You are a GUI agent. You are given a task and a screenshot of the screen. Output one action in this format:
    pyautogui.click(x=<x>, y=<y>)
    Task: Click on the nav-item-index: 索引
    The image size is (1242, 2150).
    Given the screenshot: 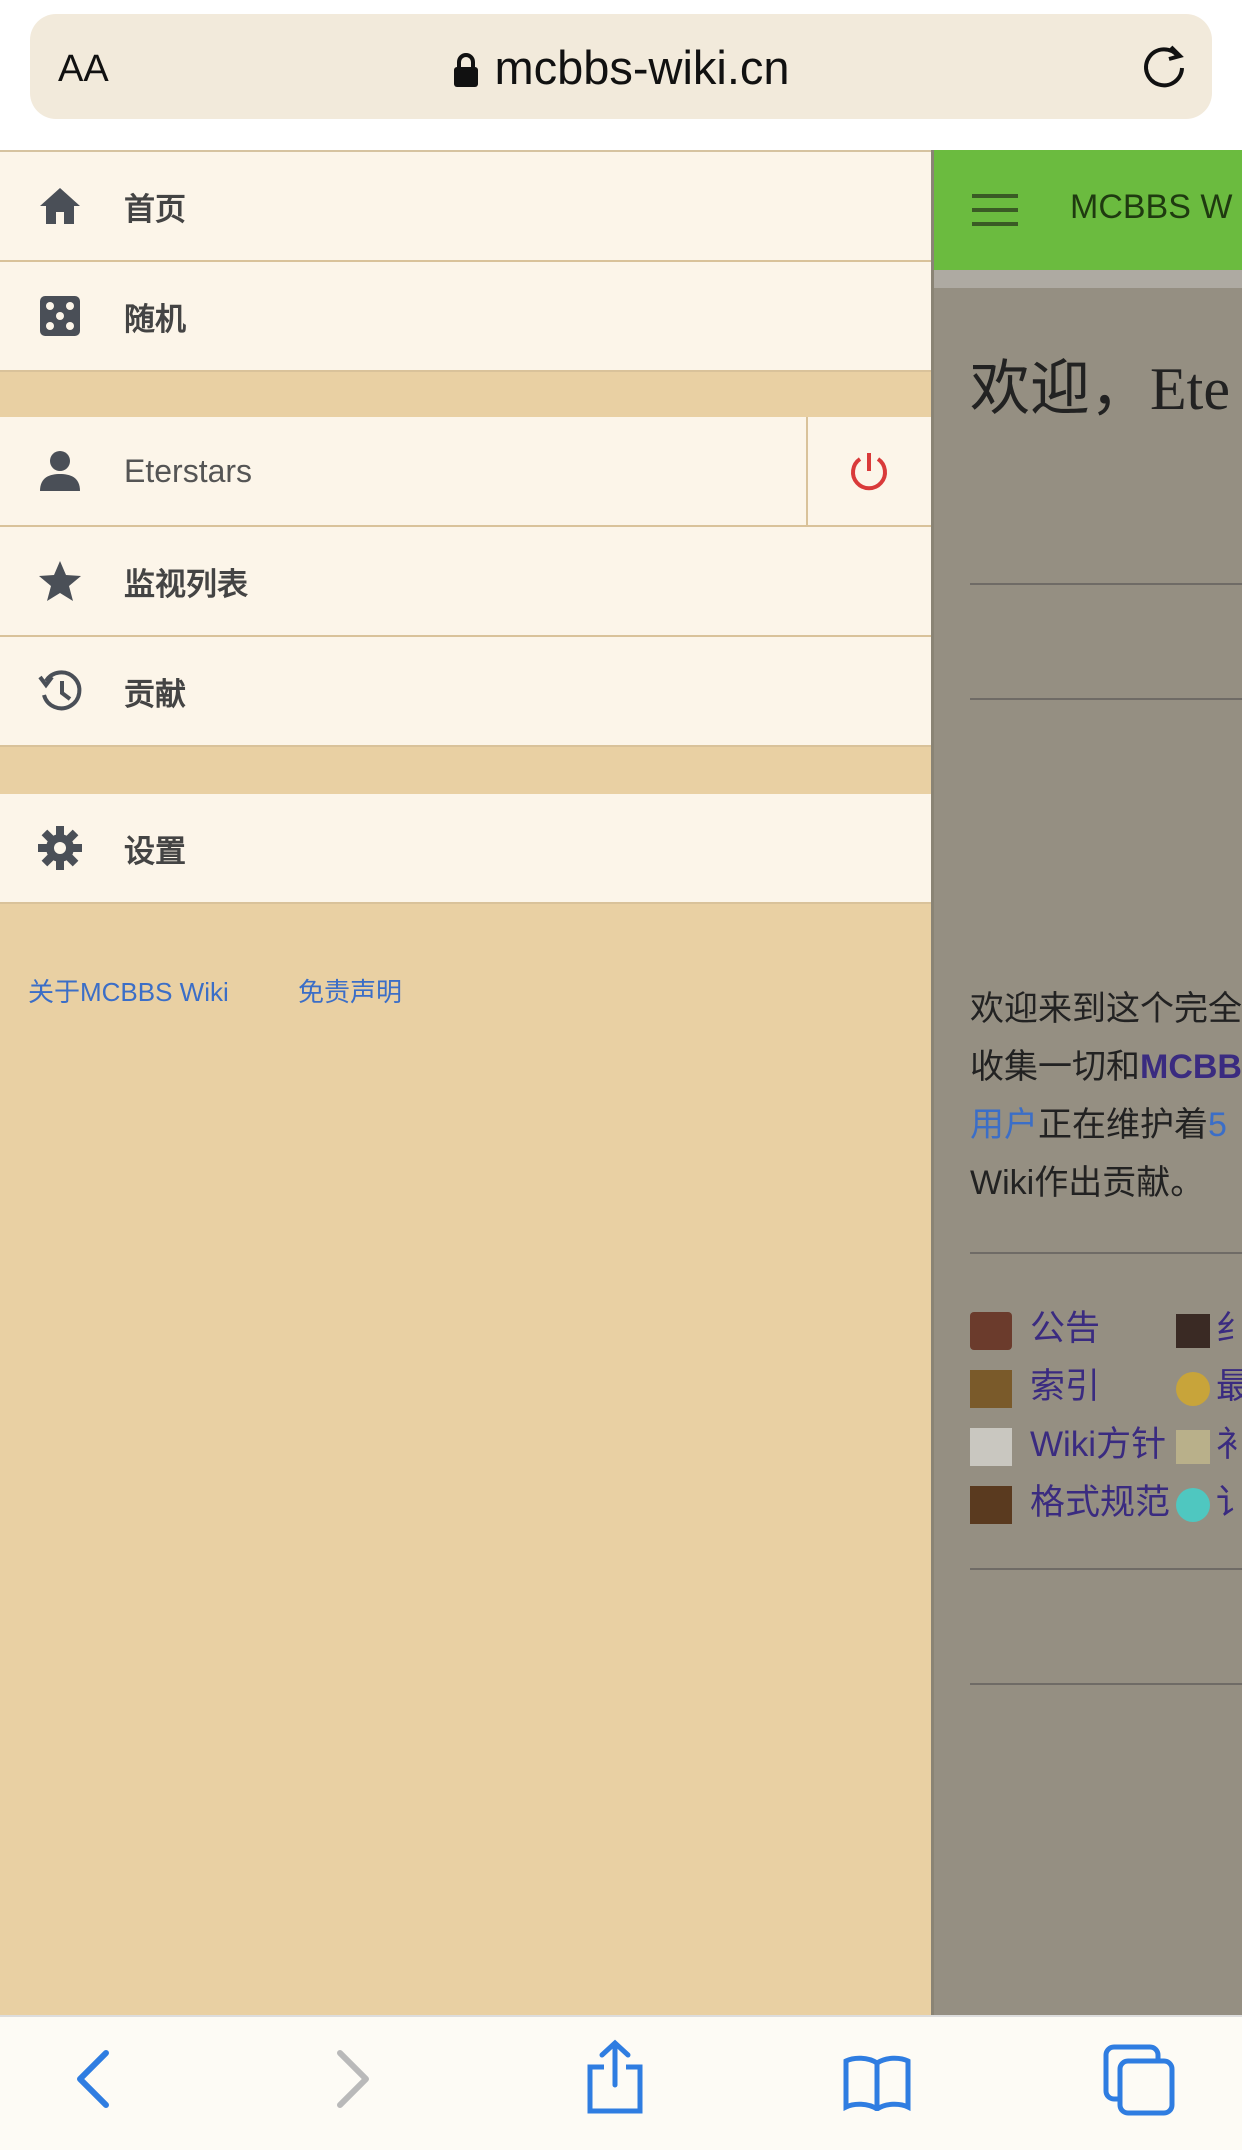 What is the action you would take?
    pyautogui.click(x=1035, y=1383)
    